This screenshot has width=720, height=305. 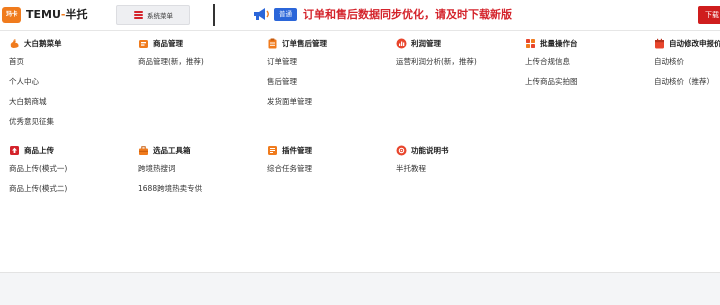 What do you see at coordinates (297, 150) in the screenshot?
I see `menu-group-title: 插件管理` at bounding box center [297, 150].